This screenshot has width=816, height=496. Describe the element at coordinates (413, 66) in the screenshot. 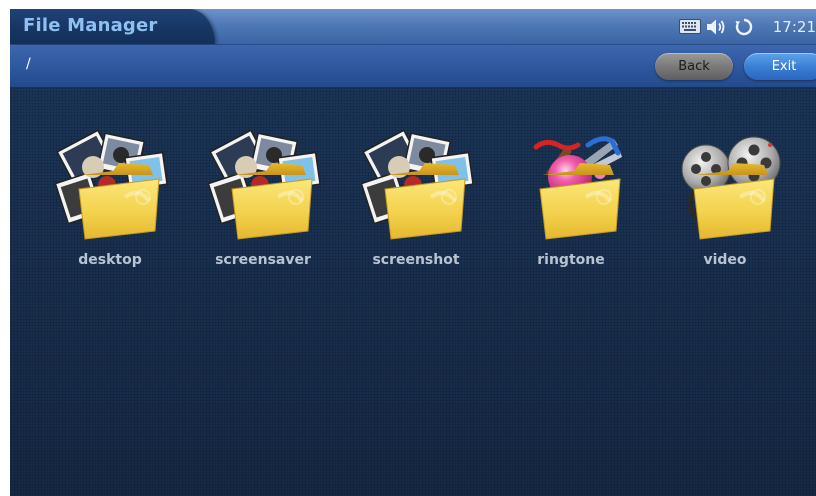

I see `path-bar: / Back Exit` at that location.